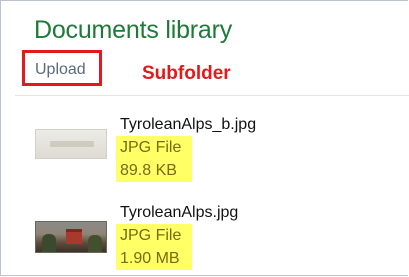 The image size is (409, 277). What do you see at coordinates (154, 170) in the screenshot?
I see `file-size: 89.8 KB` at bounding box center [154, 170].